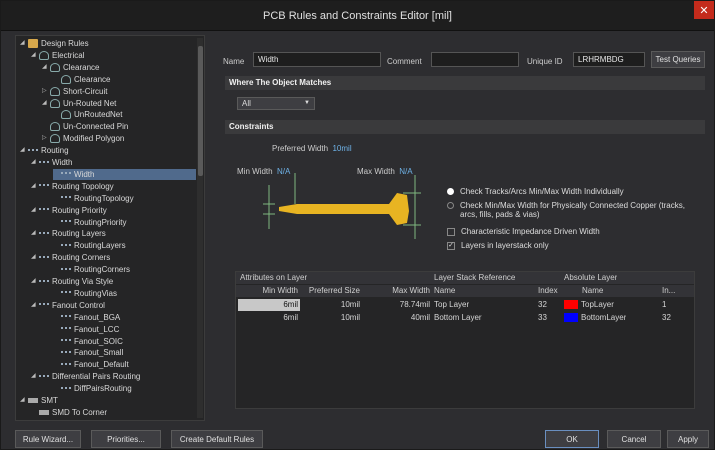  What do you see at coordinates (84, 174) in the screenshot?
I see `tree-item-label: Width` at bounding box center [84, 174].